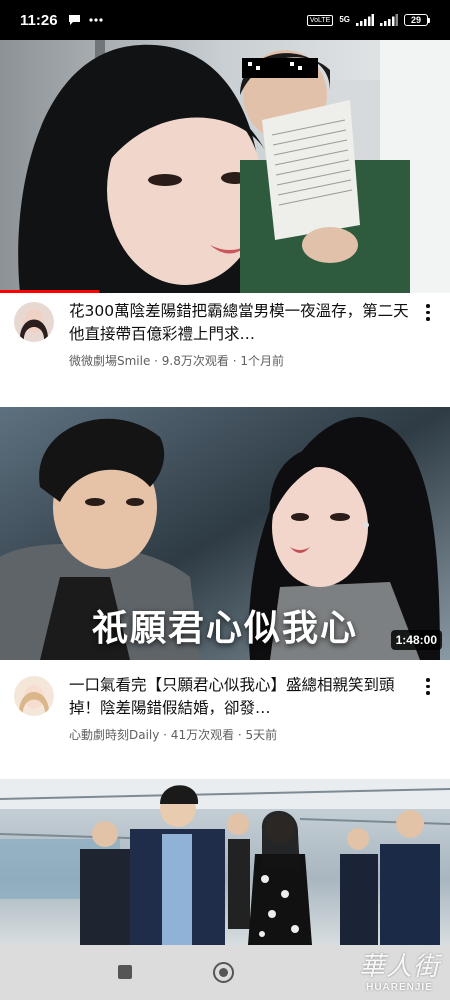 Image resolution: width=450 pixels, height=1000 pixels. Describe the element at coordinates (224, 628) in the screenshot. I see `thumbnail-overlay-title: 祇願君心似我心` at that location.